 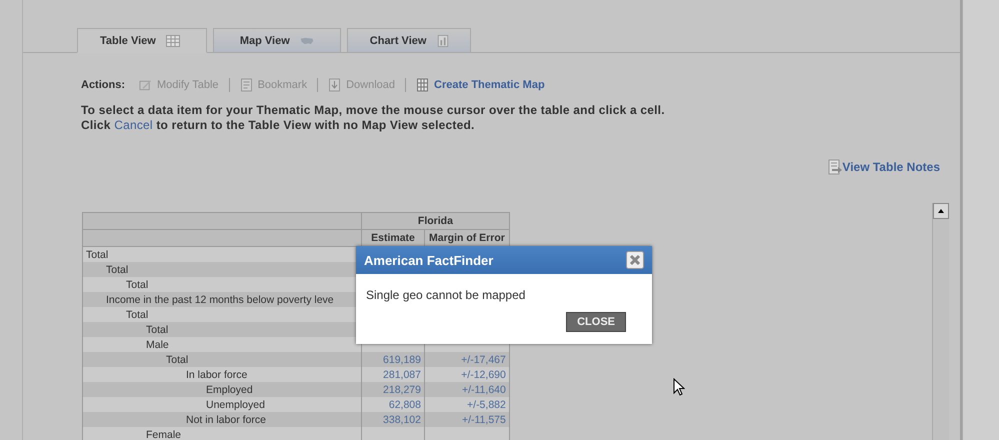 I want to click on table-cell: +/-17,467, so click(x=467, y=359).